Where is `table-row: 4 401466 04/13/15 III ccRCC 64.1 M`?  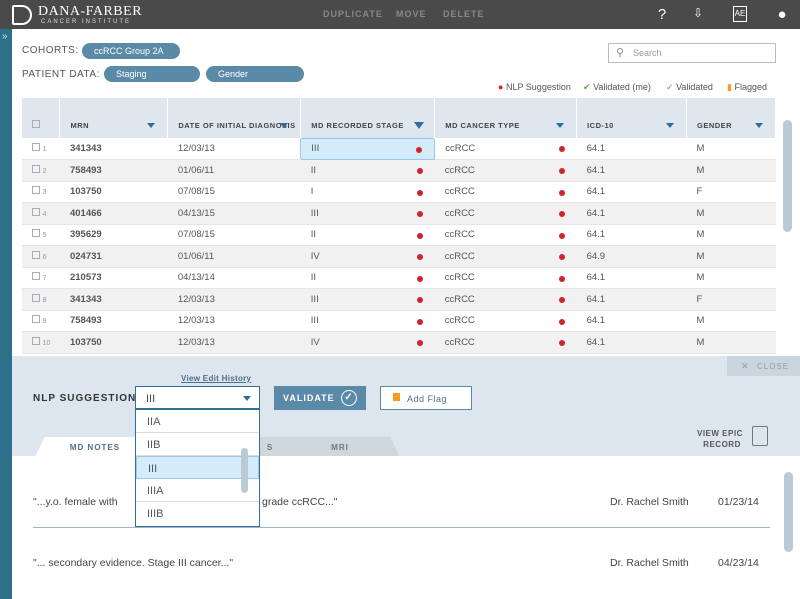 table-row: 4 401466 04/13/15 III ccRCC 64.1 M is located at coordinates (399, 213).